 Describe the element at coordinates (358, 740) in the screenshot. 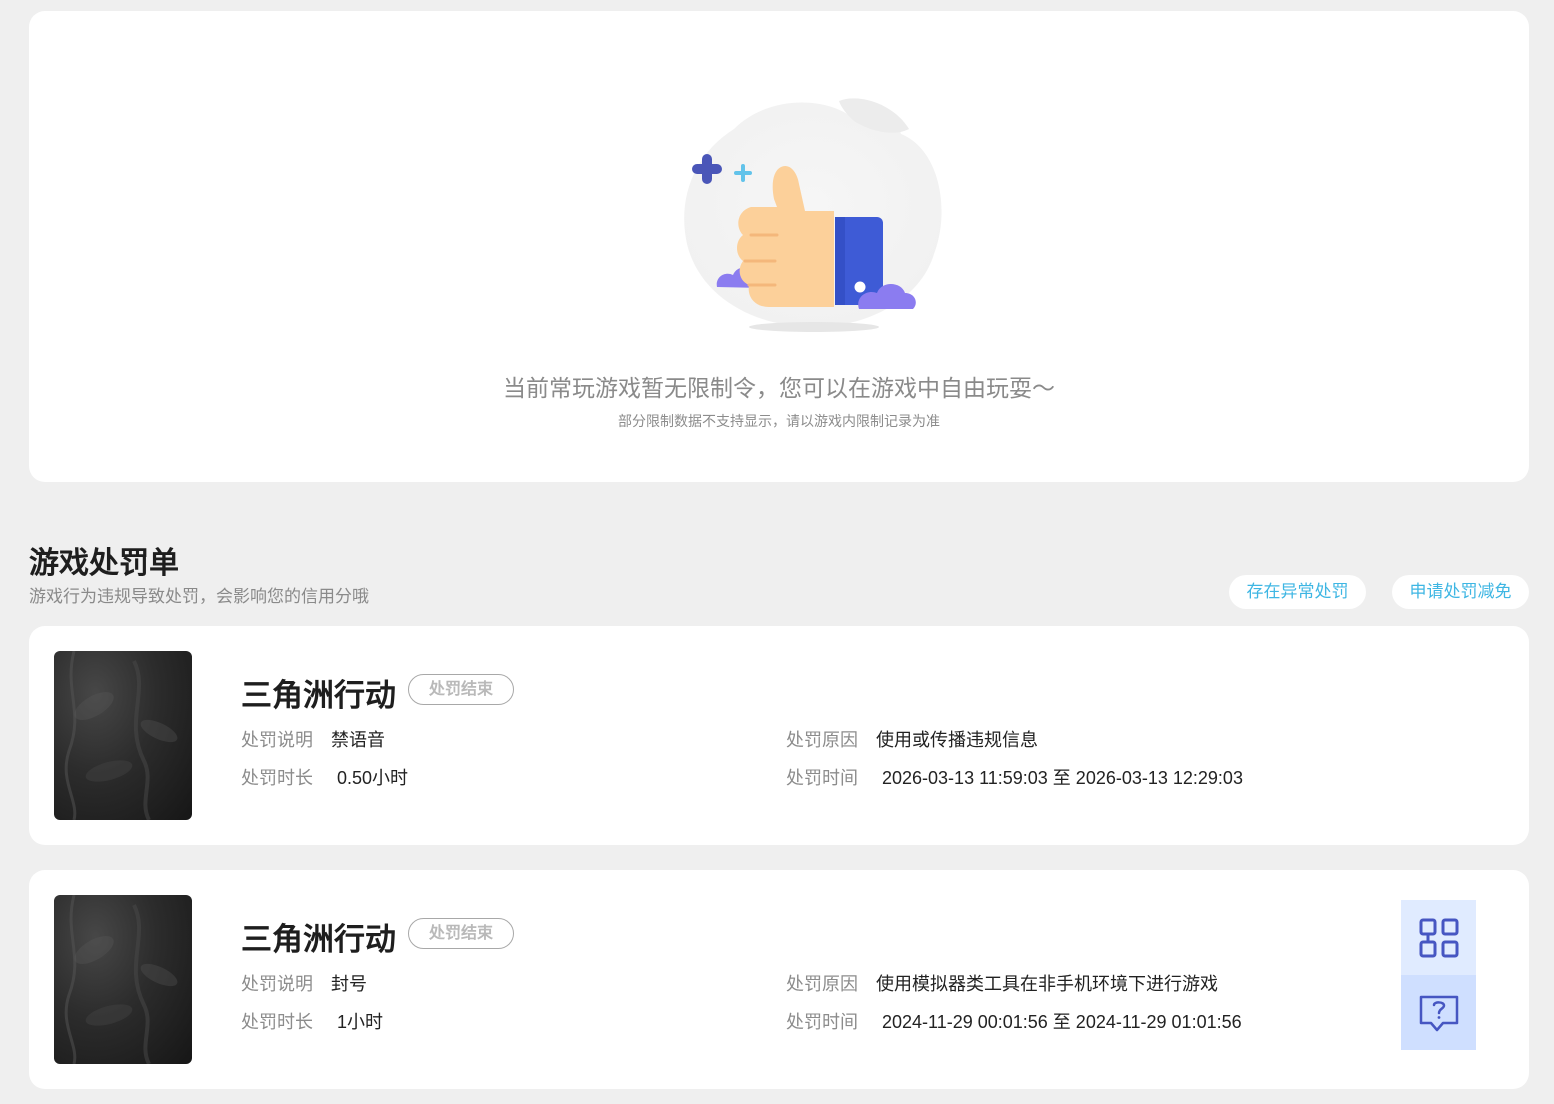

I see `penalty-desc-value: 禁语音` at that location.